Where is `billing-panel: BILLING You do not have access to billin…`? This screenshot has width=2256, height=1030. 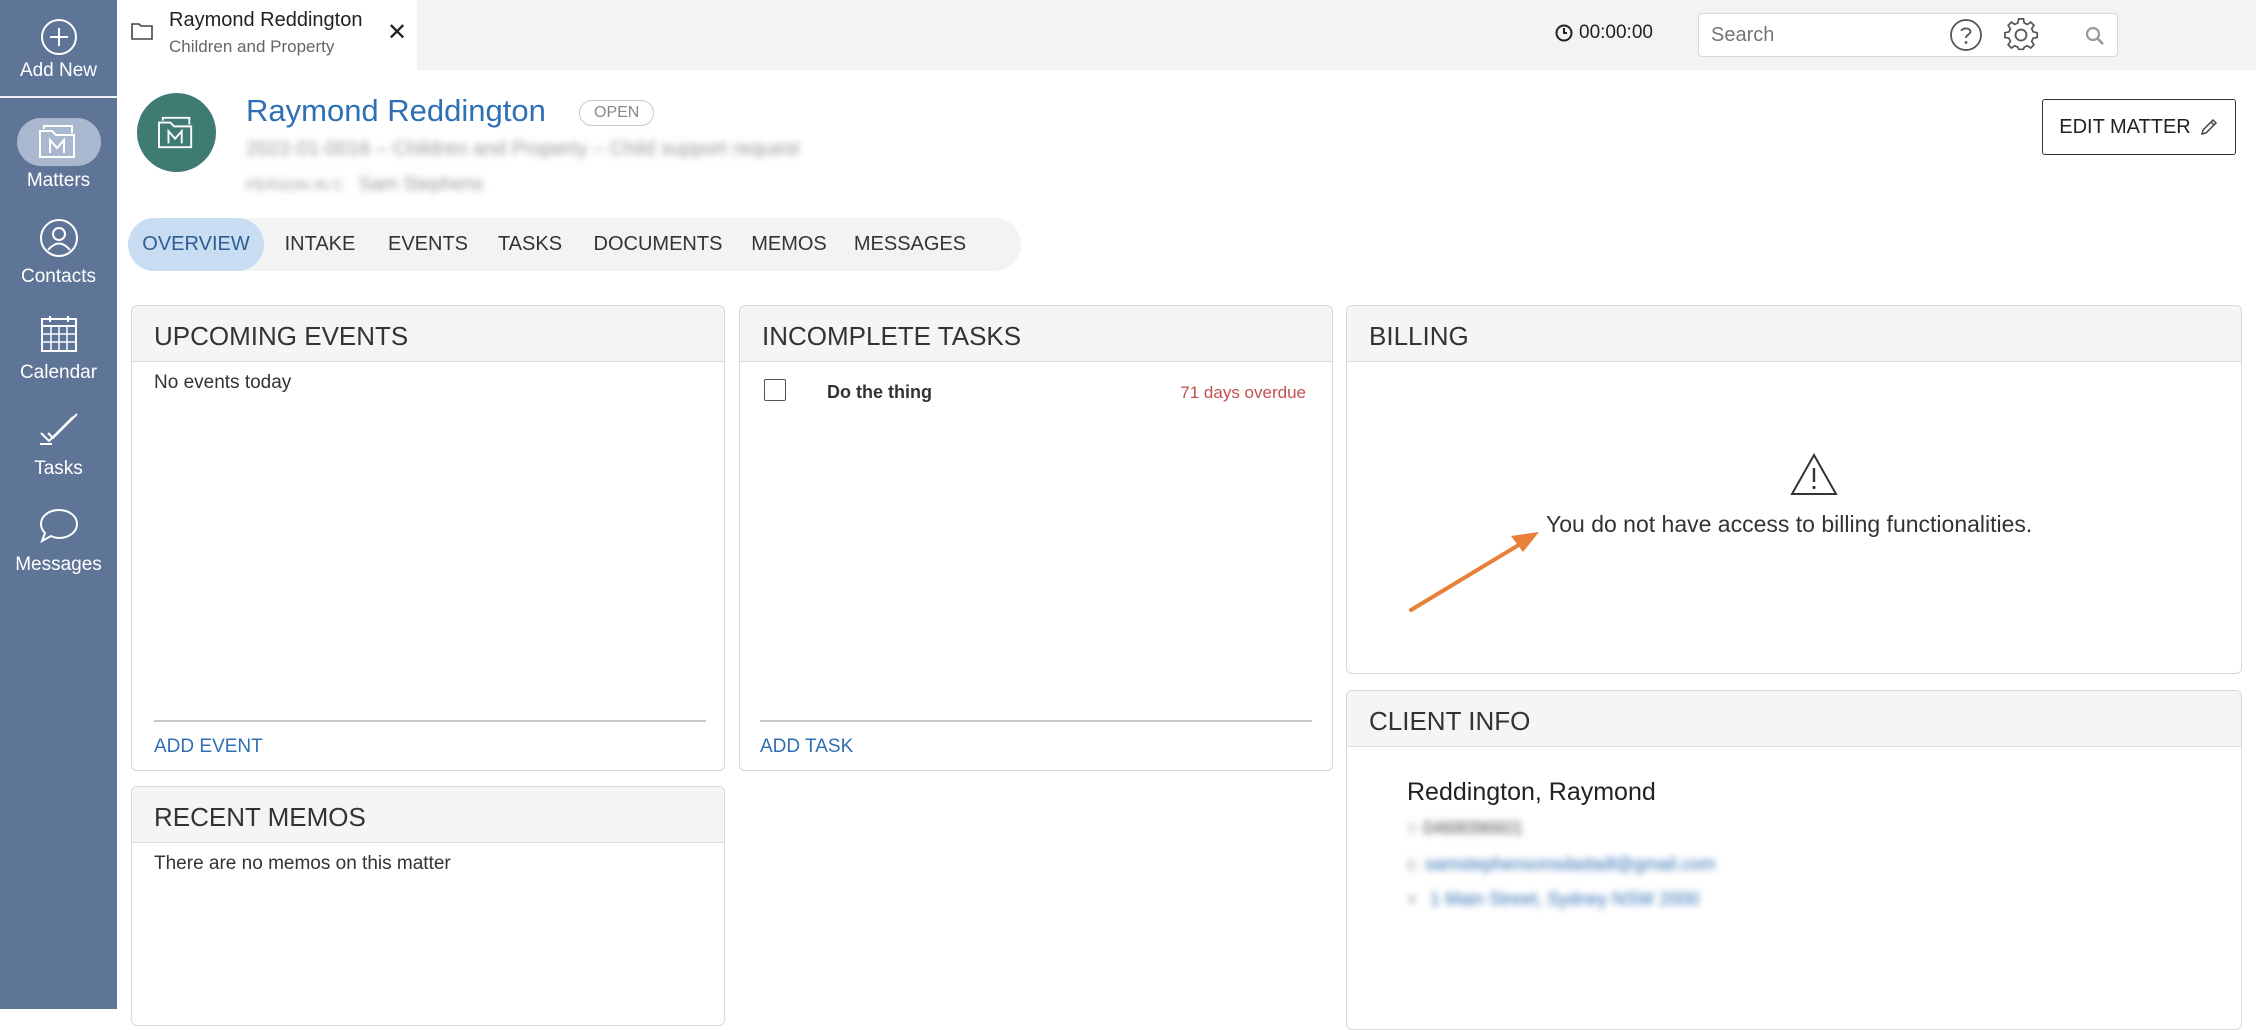
billing-panel: BILLING You do not have access to billin… is located at coordinates (1794, 489).